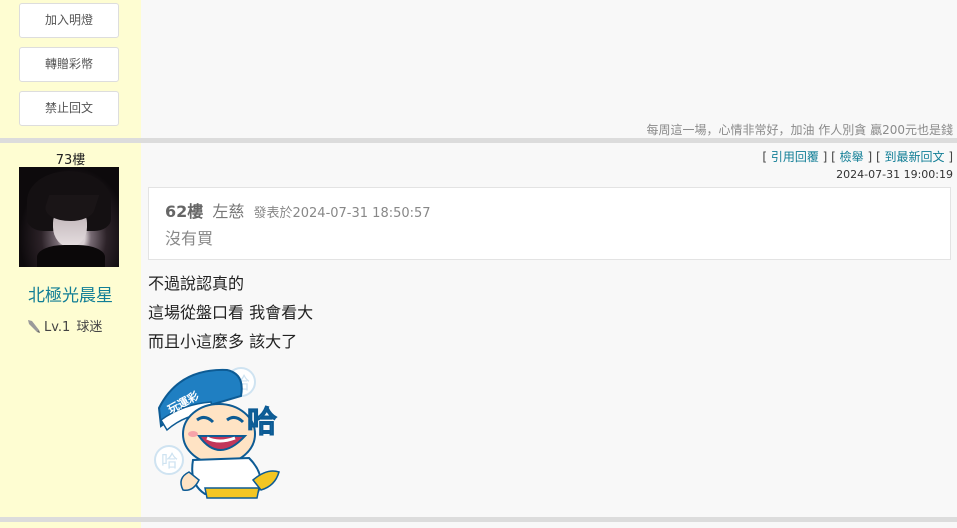  Describe the element at coordinates (262, 422) in the screenshot. I see `sticker-big-text: 哈` at that location.